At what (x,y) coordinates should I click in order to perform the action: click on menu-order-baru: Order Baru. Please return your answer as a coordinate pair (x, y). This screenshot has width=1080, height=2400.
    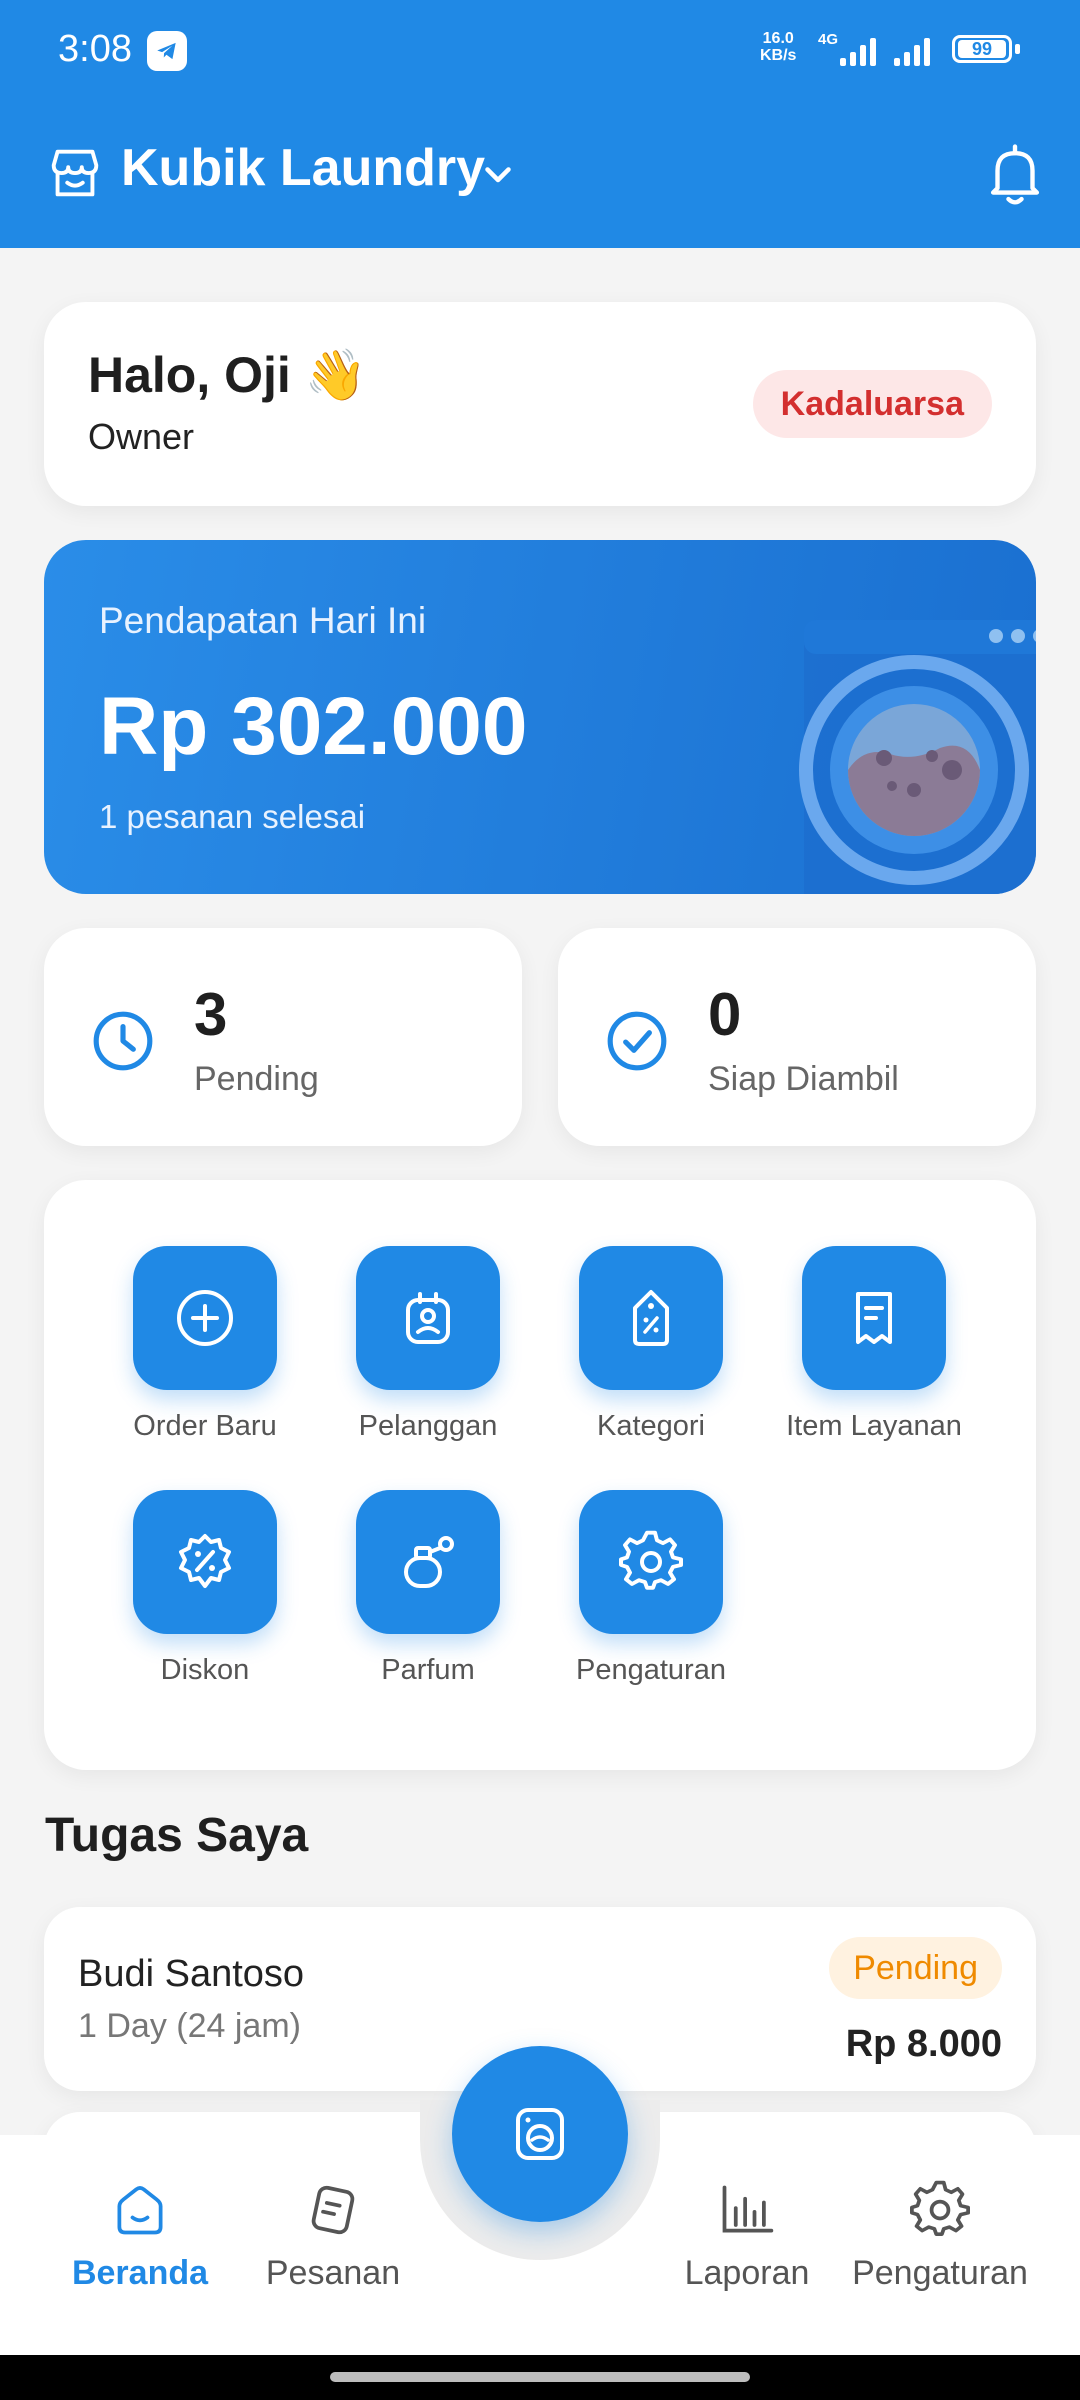
    Looking at the image, I should click on (205, 1344).